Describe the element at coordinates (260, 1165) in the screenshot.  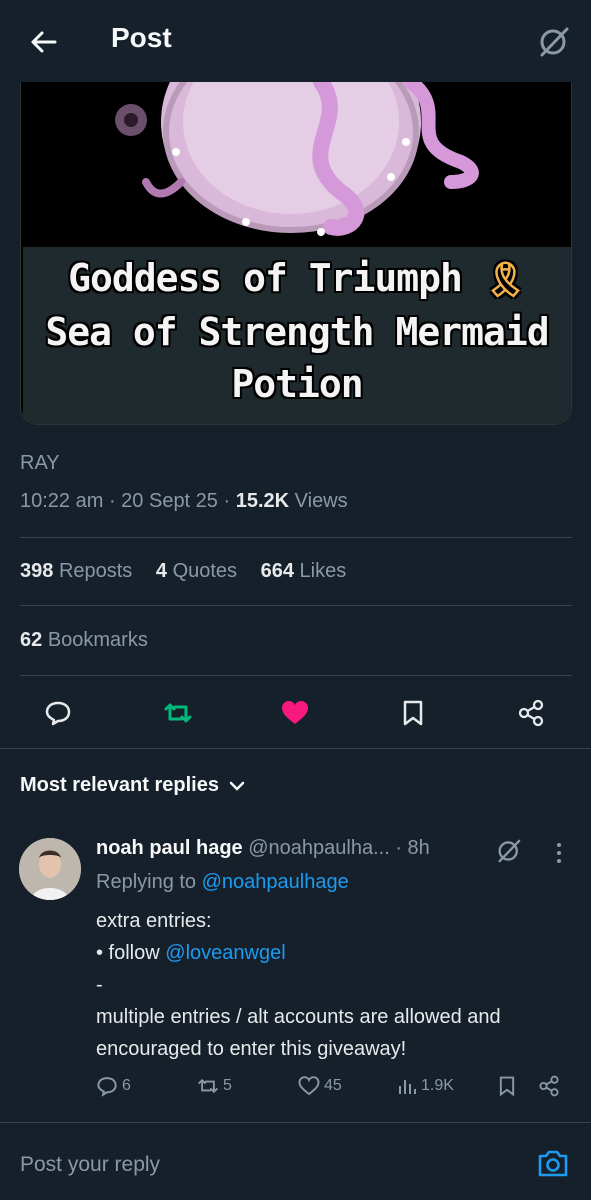
I see `reply-input` at that location.